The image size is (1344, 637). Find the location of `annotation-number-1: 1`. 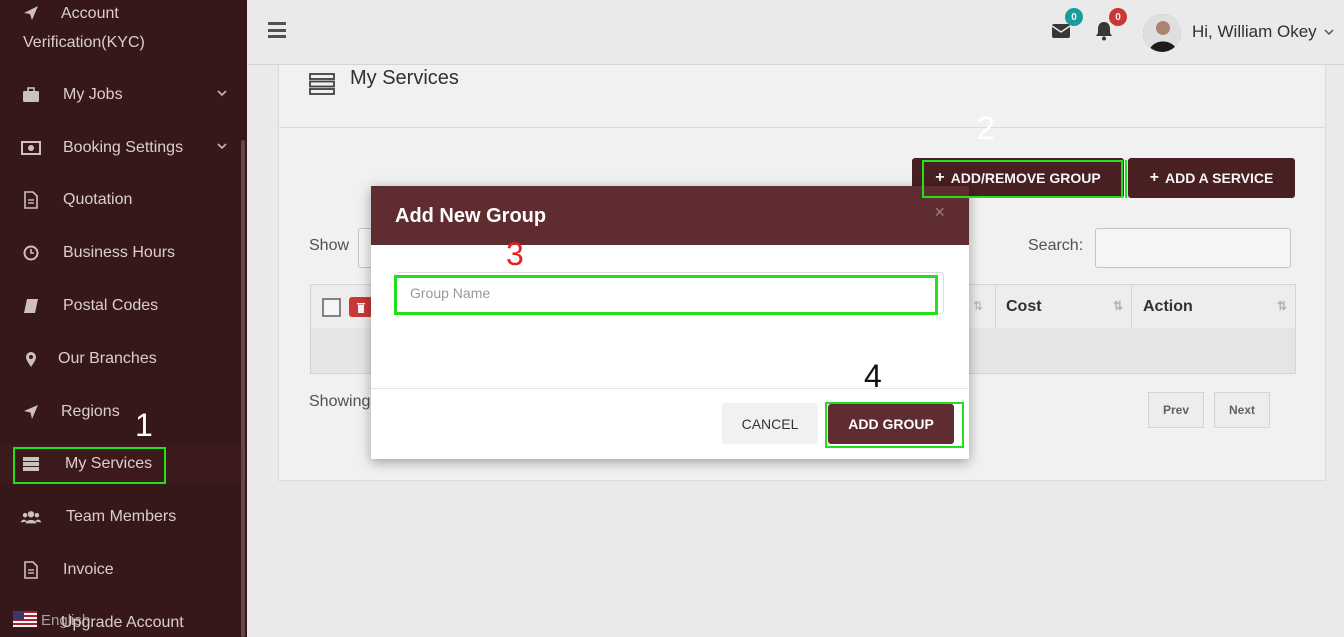

annotation-number-1: 1 is located at coordinates (144, 425).